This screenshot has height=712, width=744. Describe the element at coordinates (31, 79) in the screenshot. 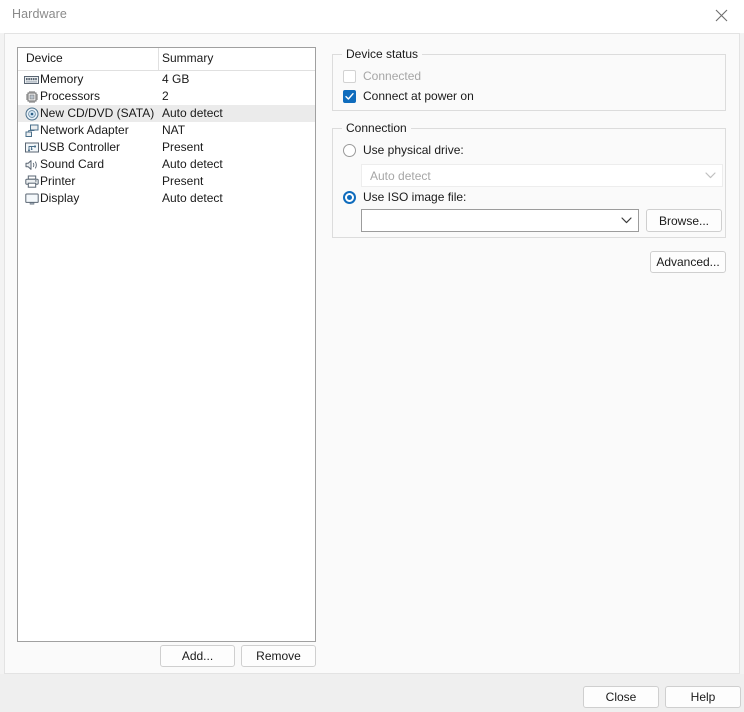

I see `memory-icon` at that location.